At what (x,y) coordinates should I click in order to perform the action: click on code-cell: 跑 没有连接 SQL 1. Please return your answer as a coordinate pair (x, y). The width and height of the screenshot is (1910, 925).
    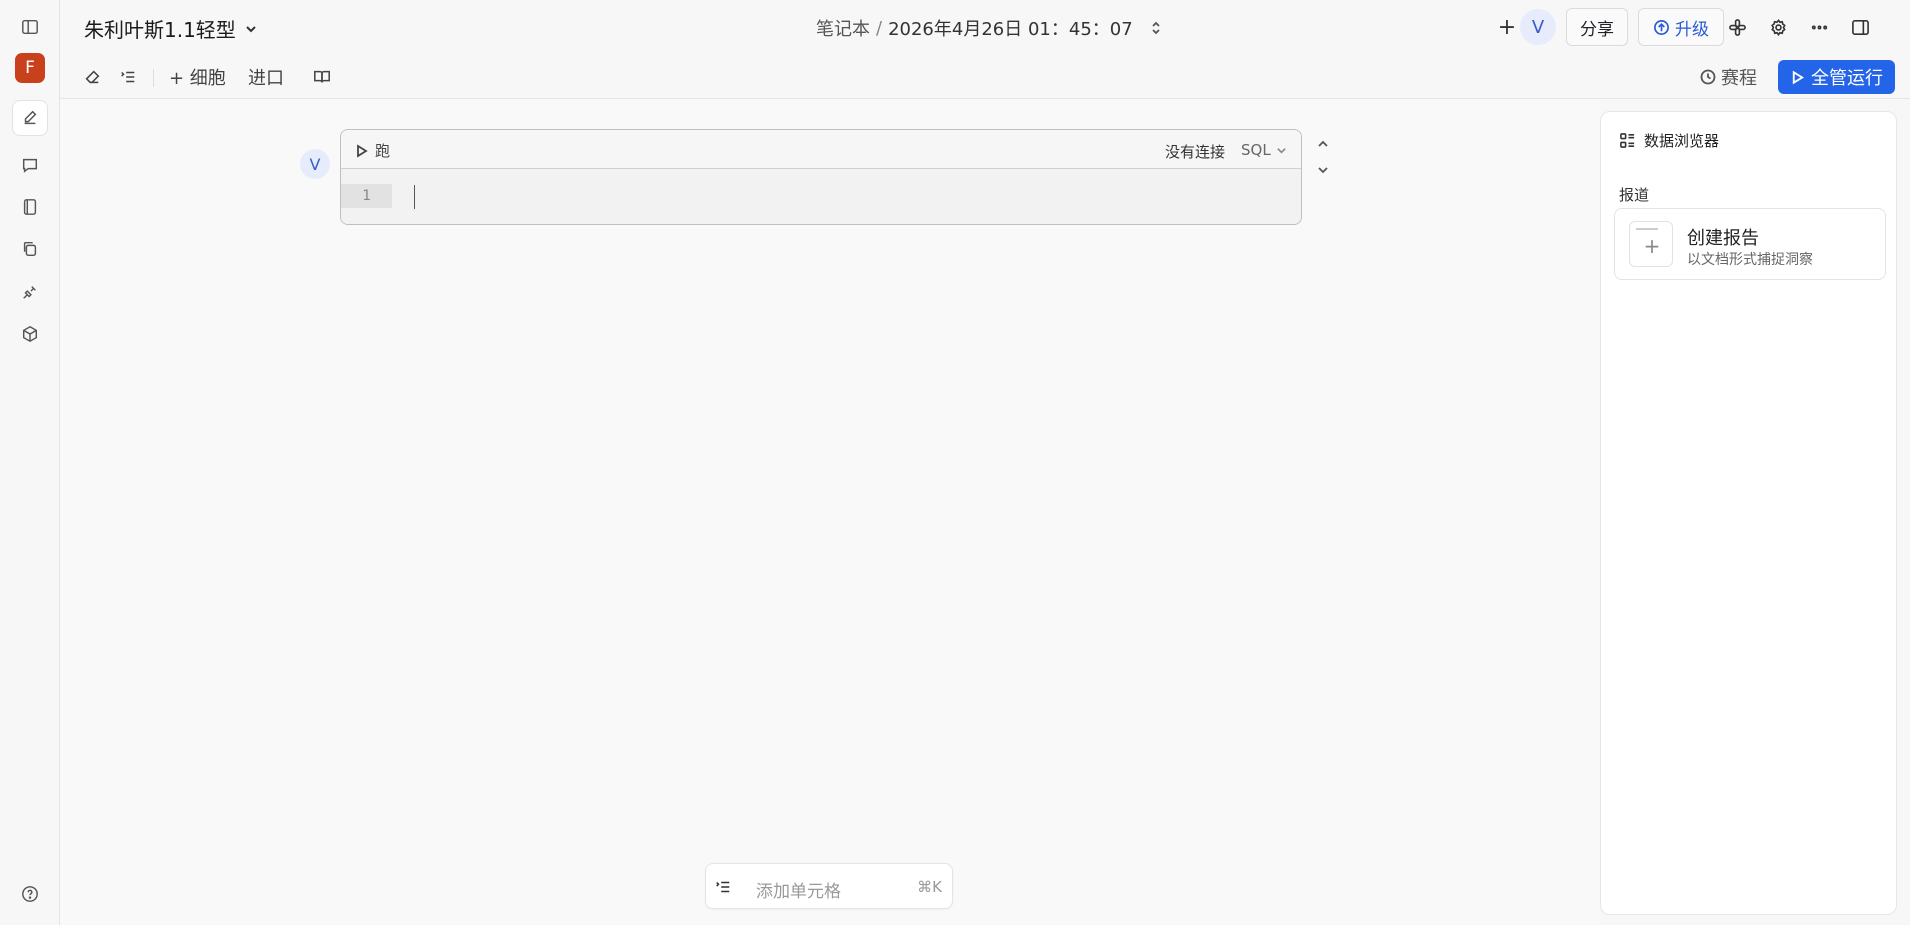
    Looking at the image, I should click on (821, 177).